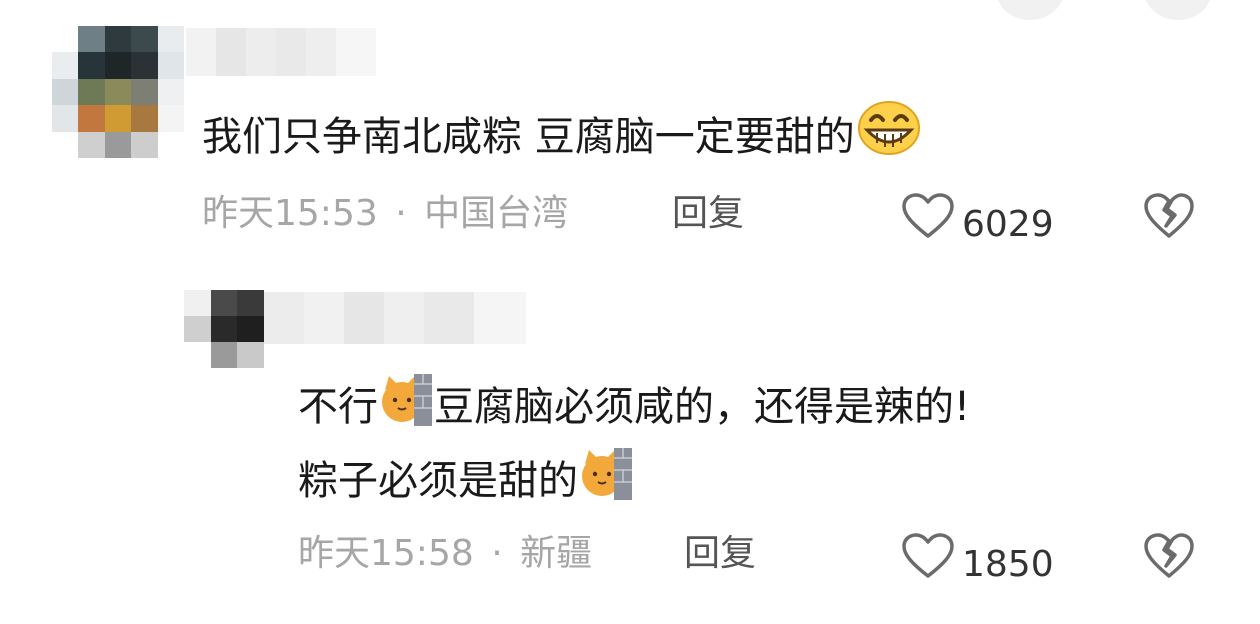  I want to click on comment-location: 新疆, so click(556, 553).